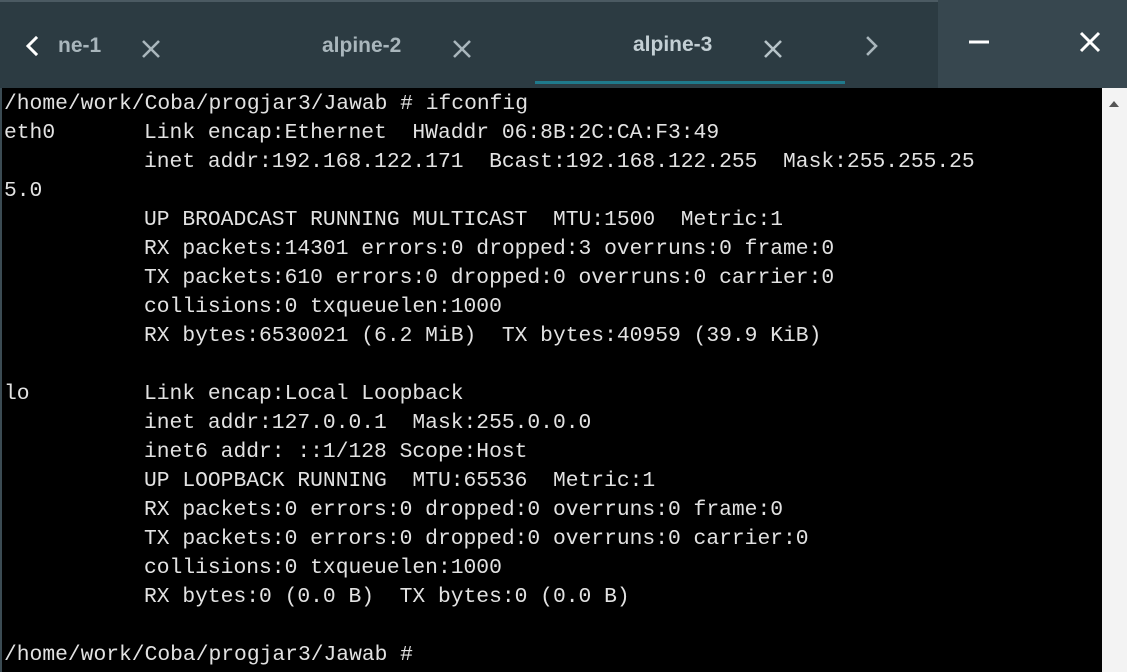  What do you see at coordinates (362, 45) in the screenshot?
I see `tab-label: alpine-2` at bounding box center [362, 45].